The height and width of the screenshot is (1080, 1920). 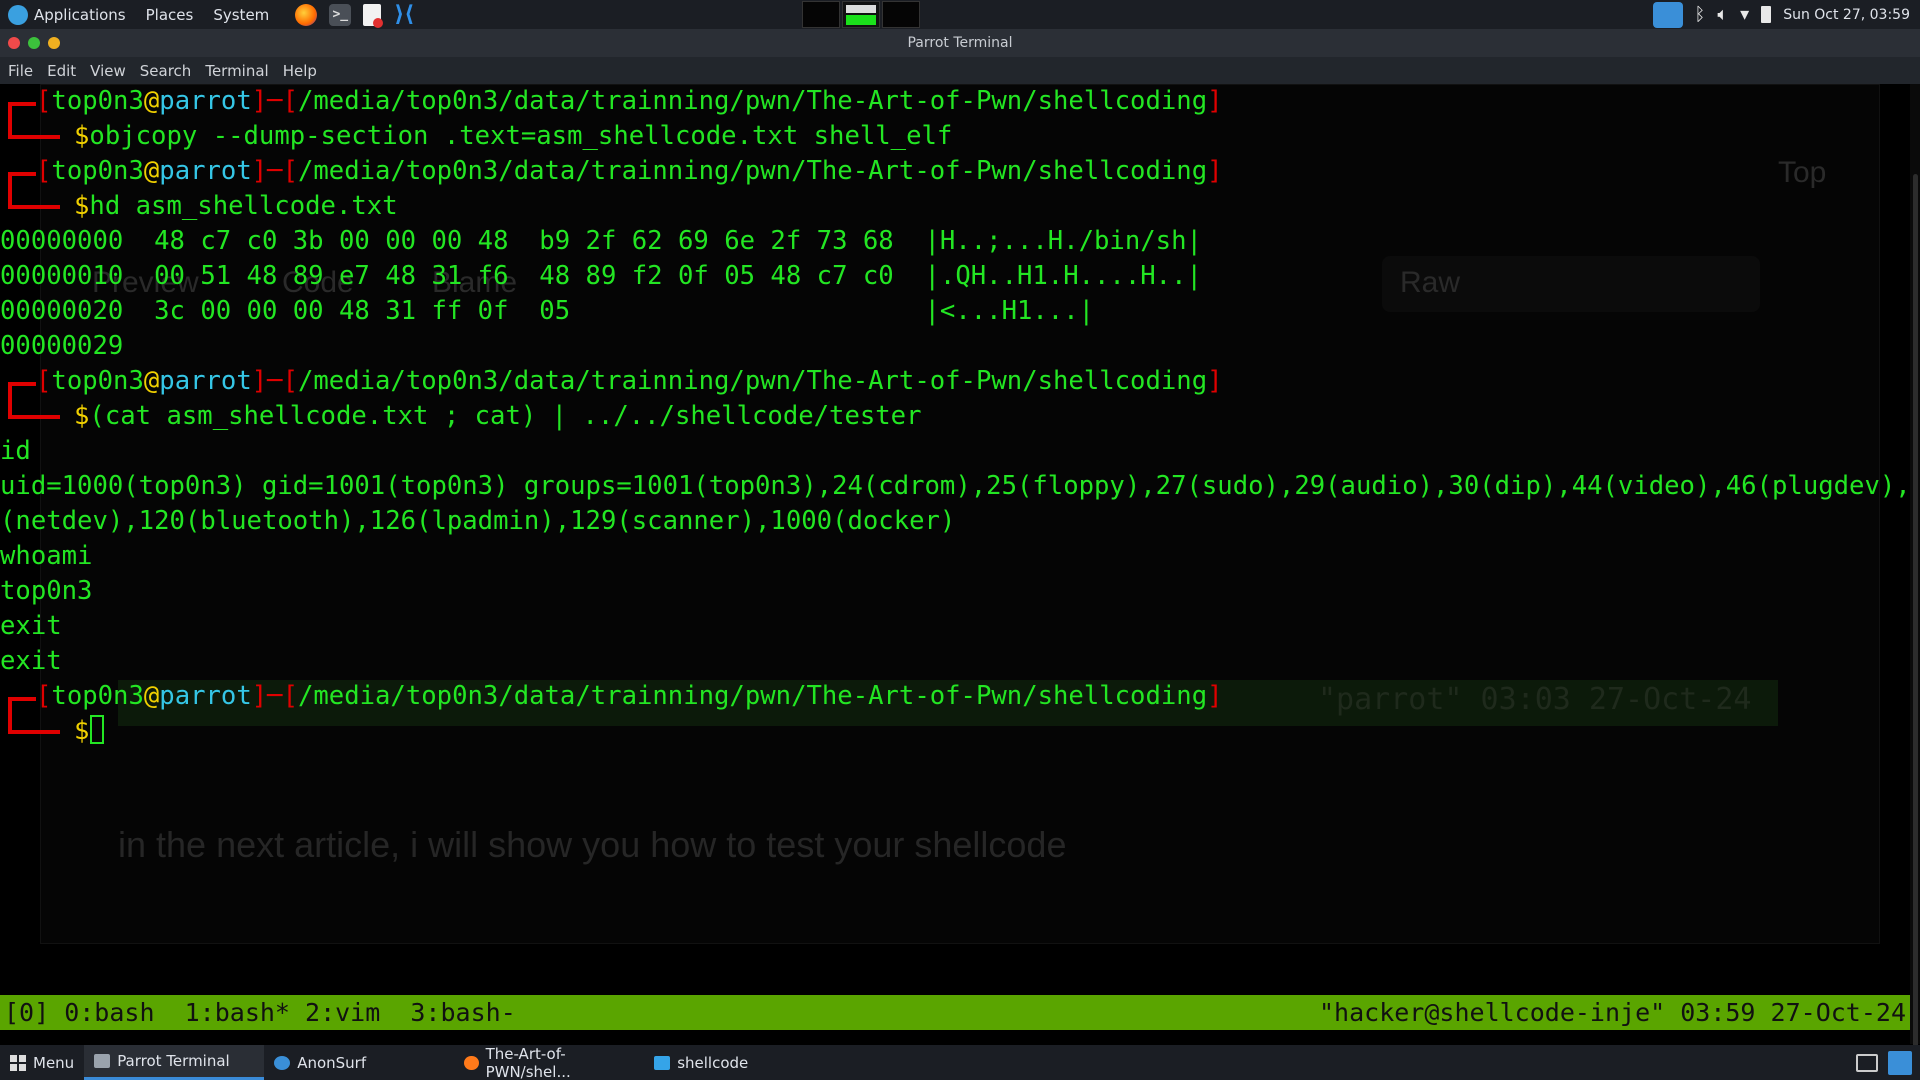 What do you see at coordinates (960, 70) in the screenshot?
I see `terminal-menubar: File Edit View Search Terminal Help` at bounding box center [960, 70].